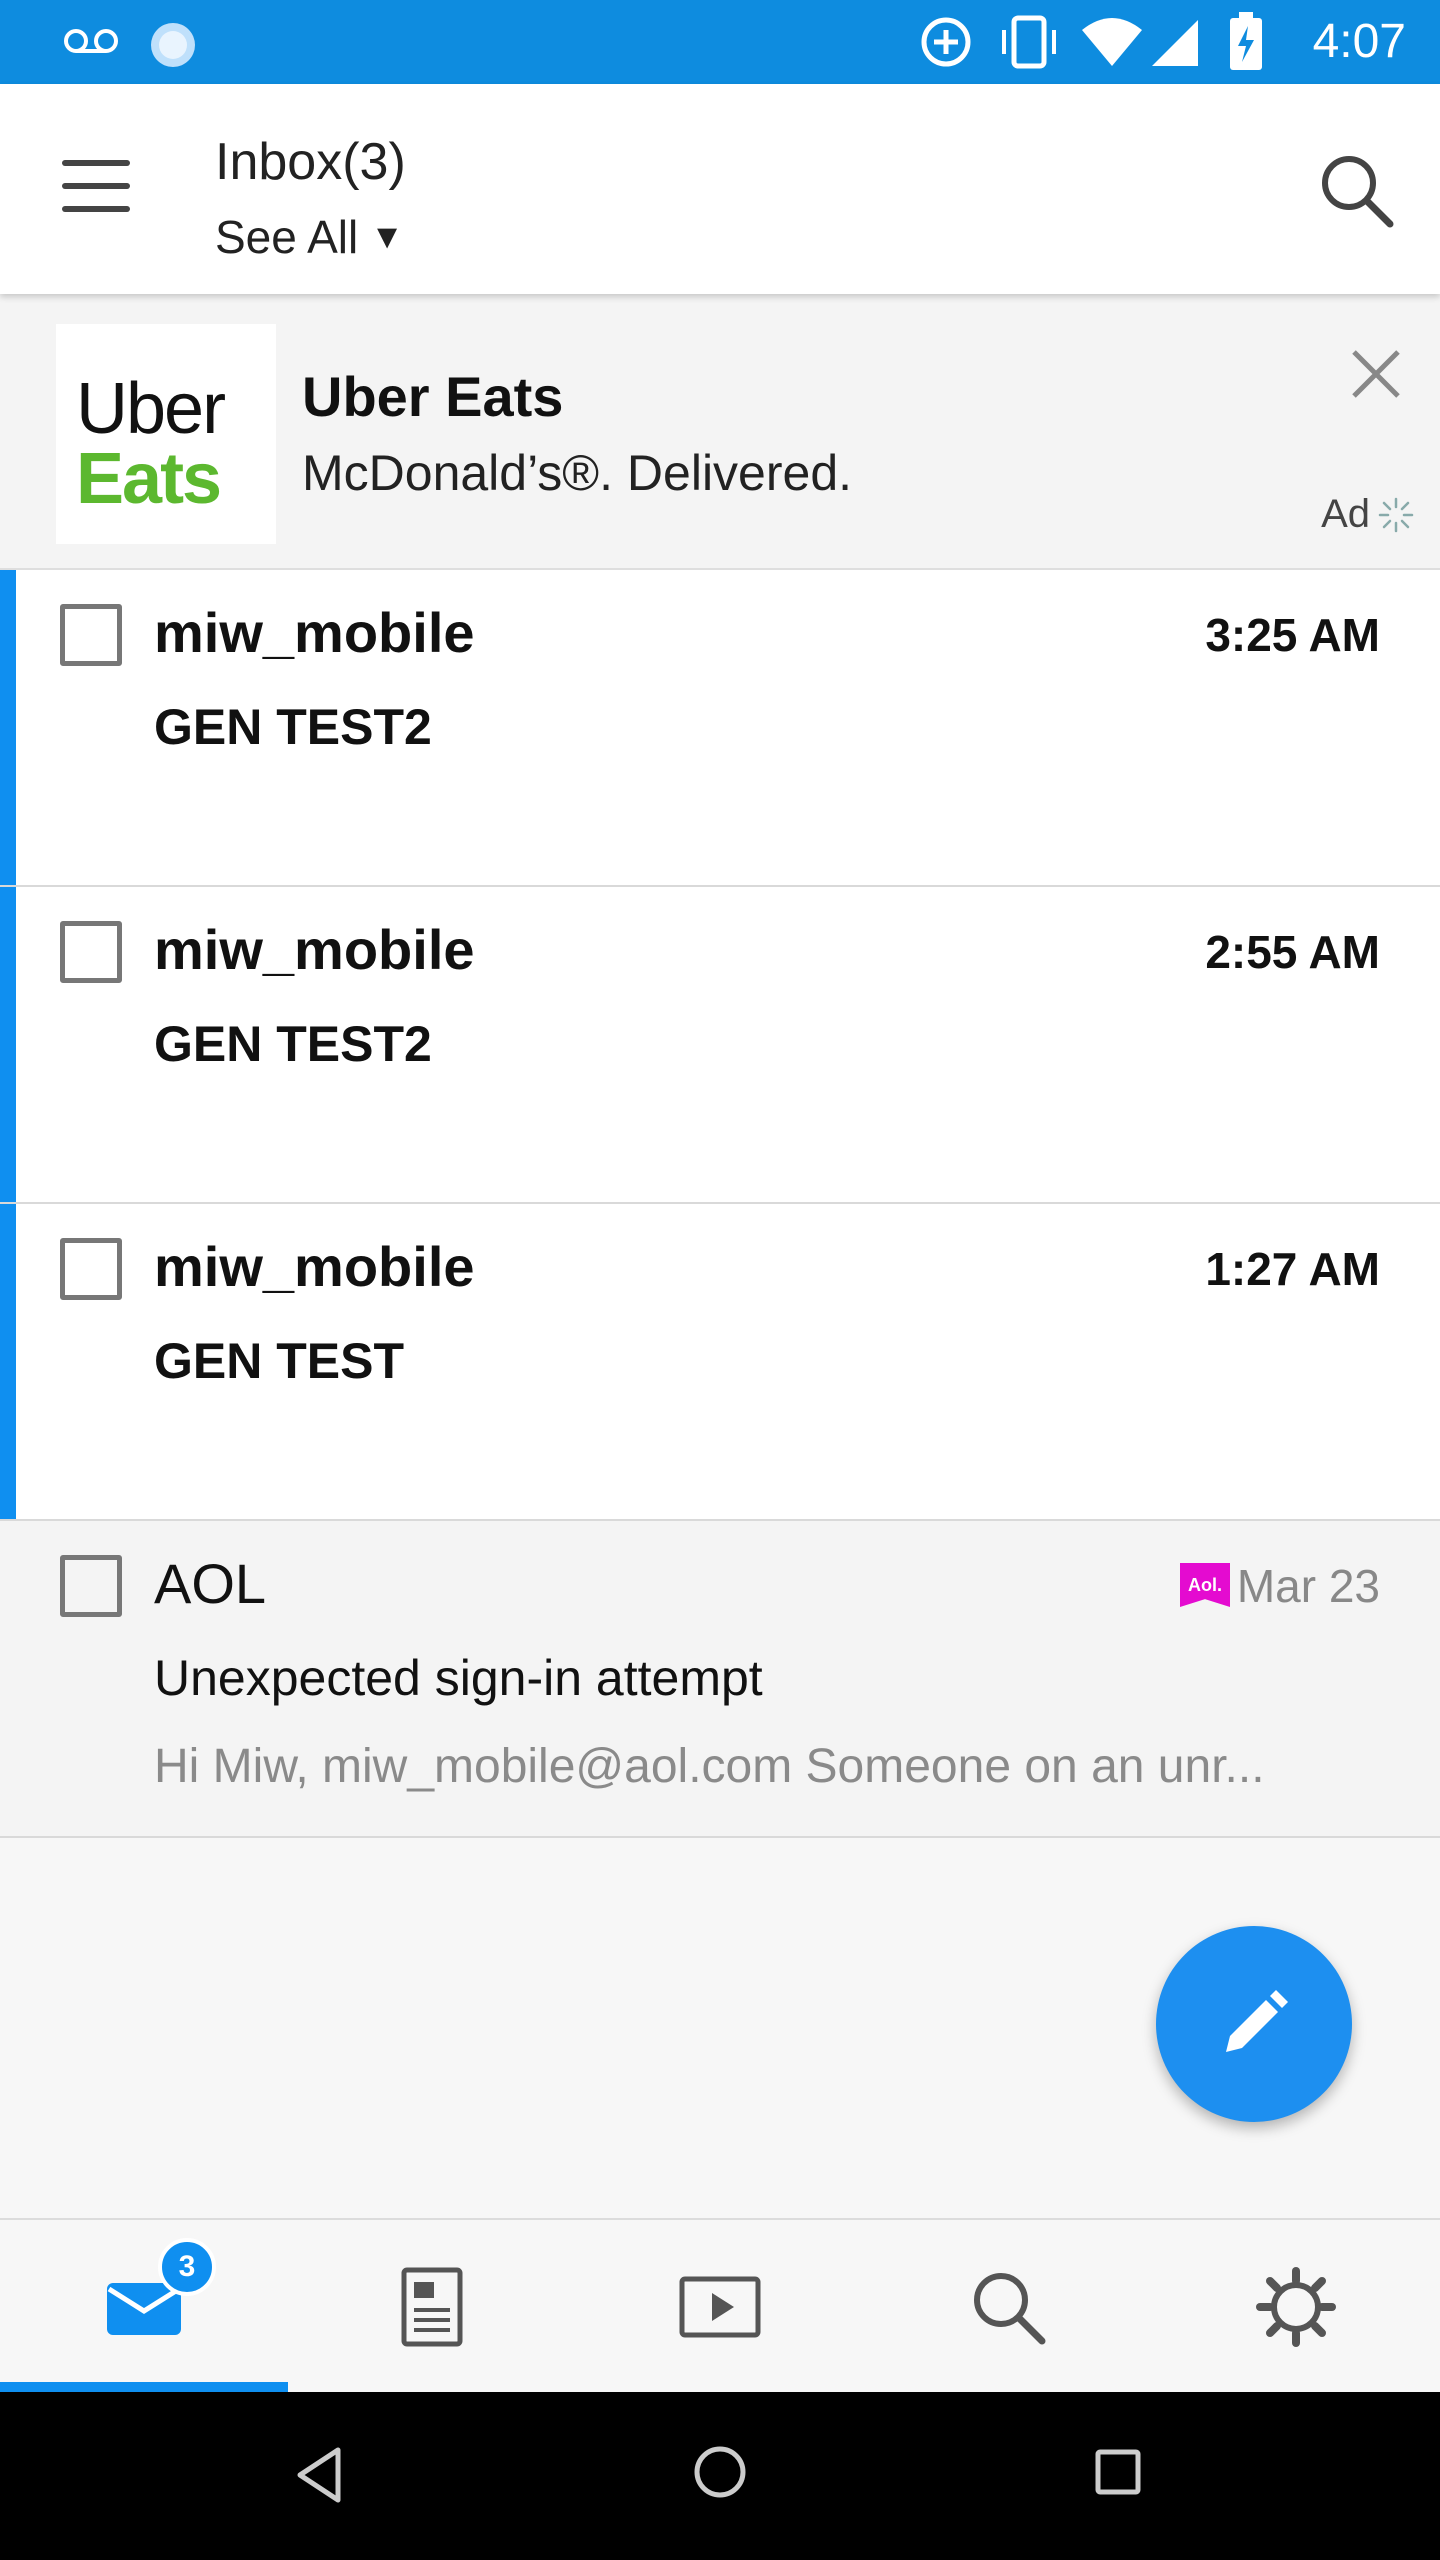 The width and height of the screenshot is (1440, 2560). I want to click on settings-icon, so click(1296, 2307).